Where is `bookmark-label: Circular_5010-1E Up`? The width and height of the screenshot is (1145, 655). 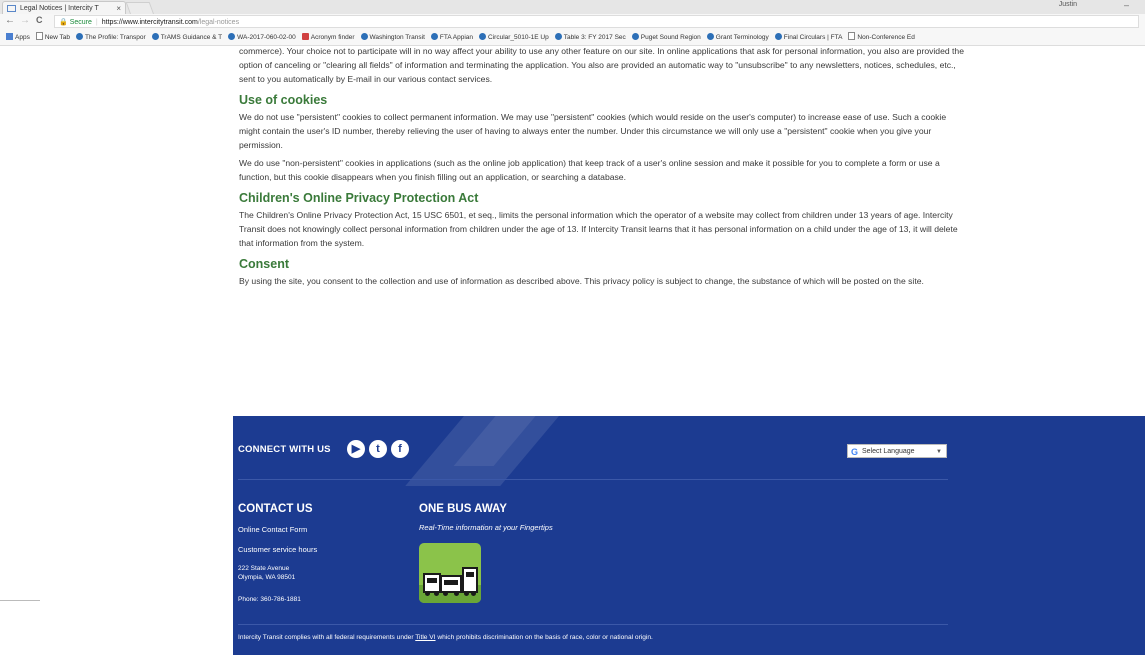
bookmark-label: Circular_5010-1E Up is located at coordinates (518, 37).